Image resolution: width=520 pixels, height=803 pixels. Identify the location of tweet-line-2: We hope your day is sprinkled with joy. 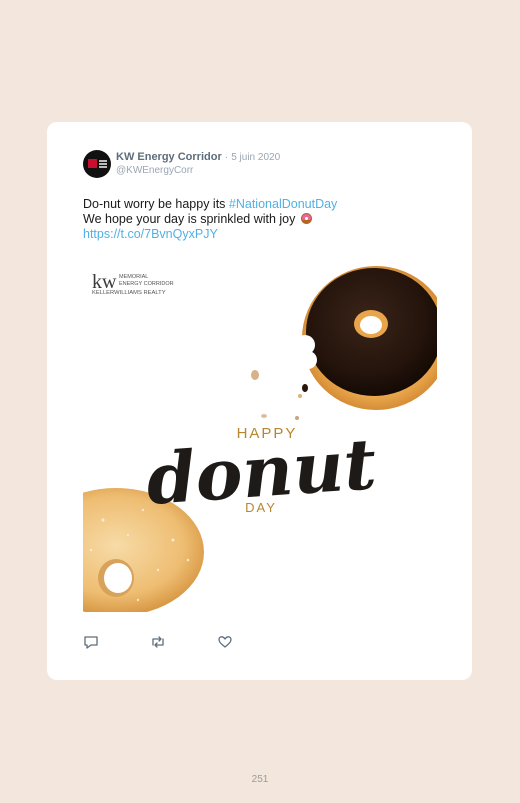
(248, 219).